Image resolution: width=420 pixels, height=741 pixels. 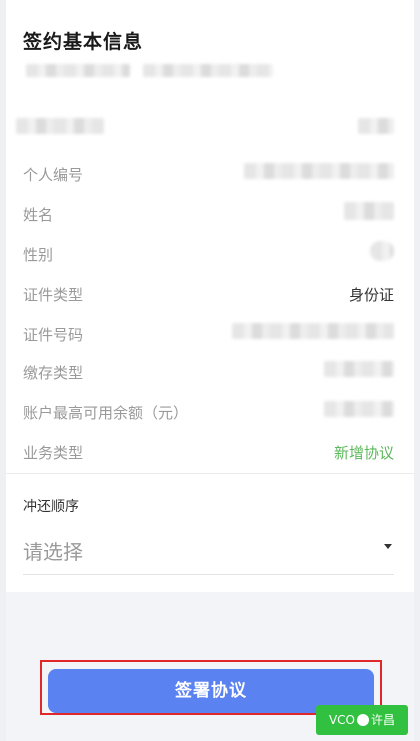 What do you see at coordinates (210, 293) in the screenshot?
I see `info-row-id-type: 证件类型 身份证` at bounding box center [210, 293].